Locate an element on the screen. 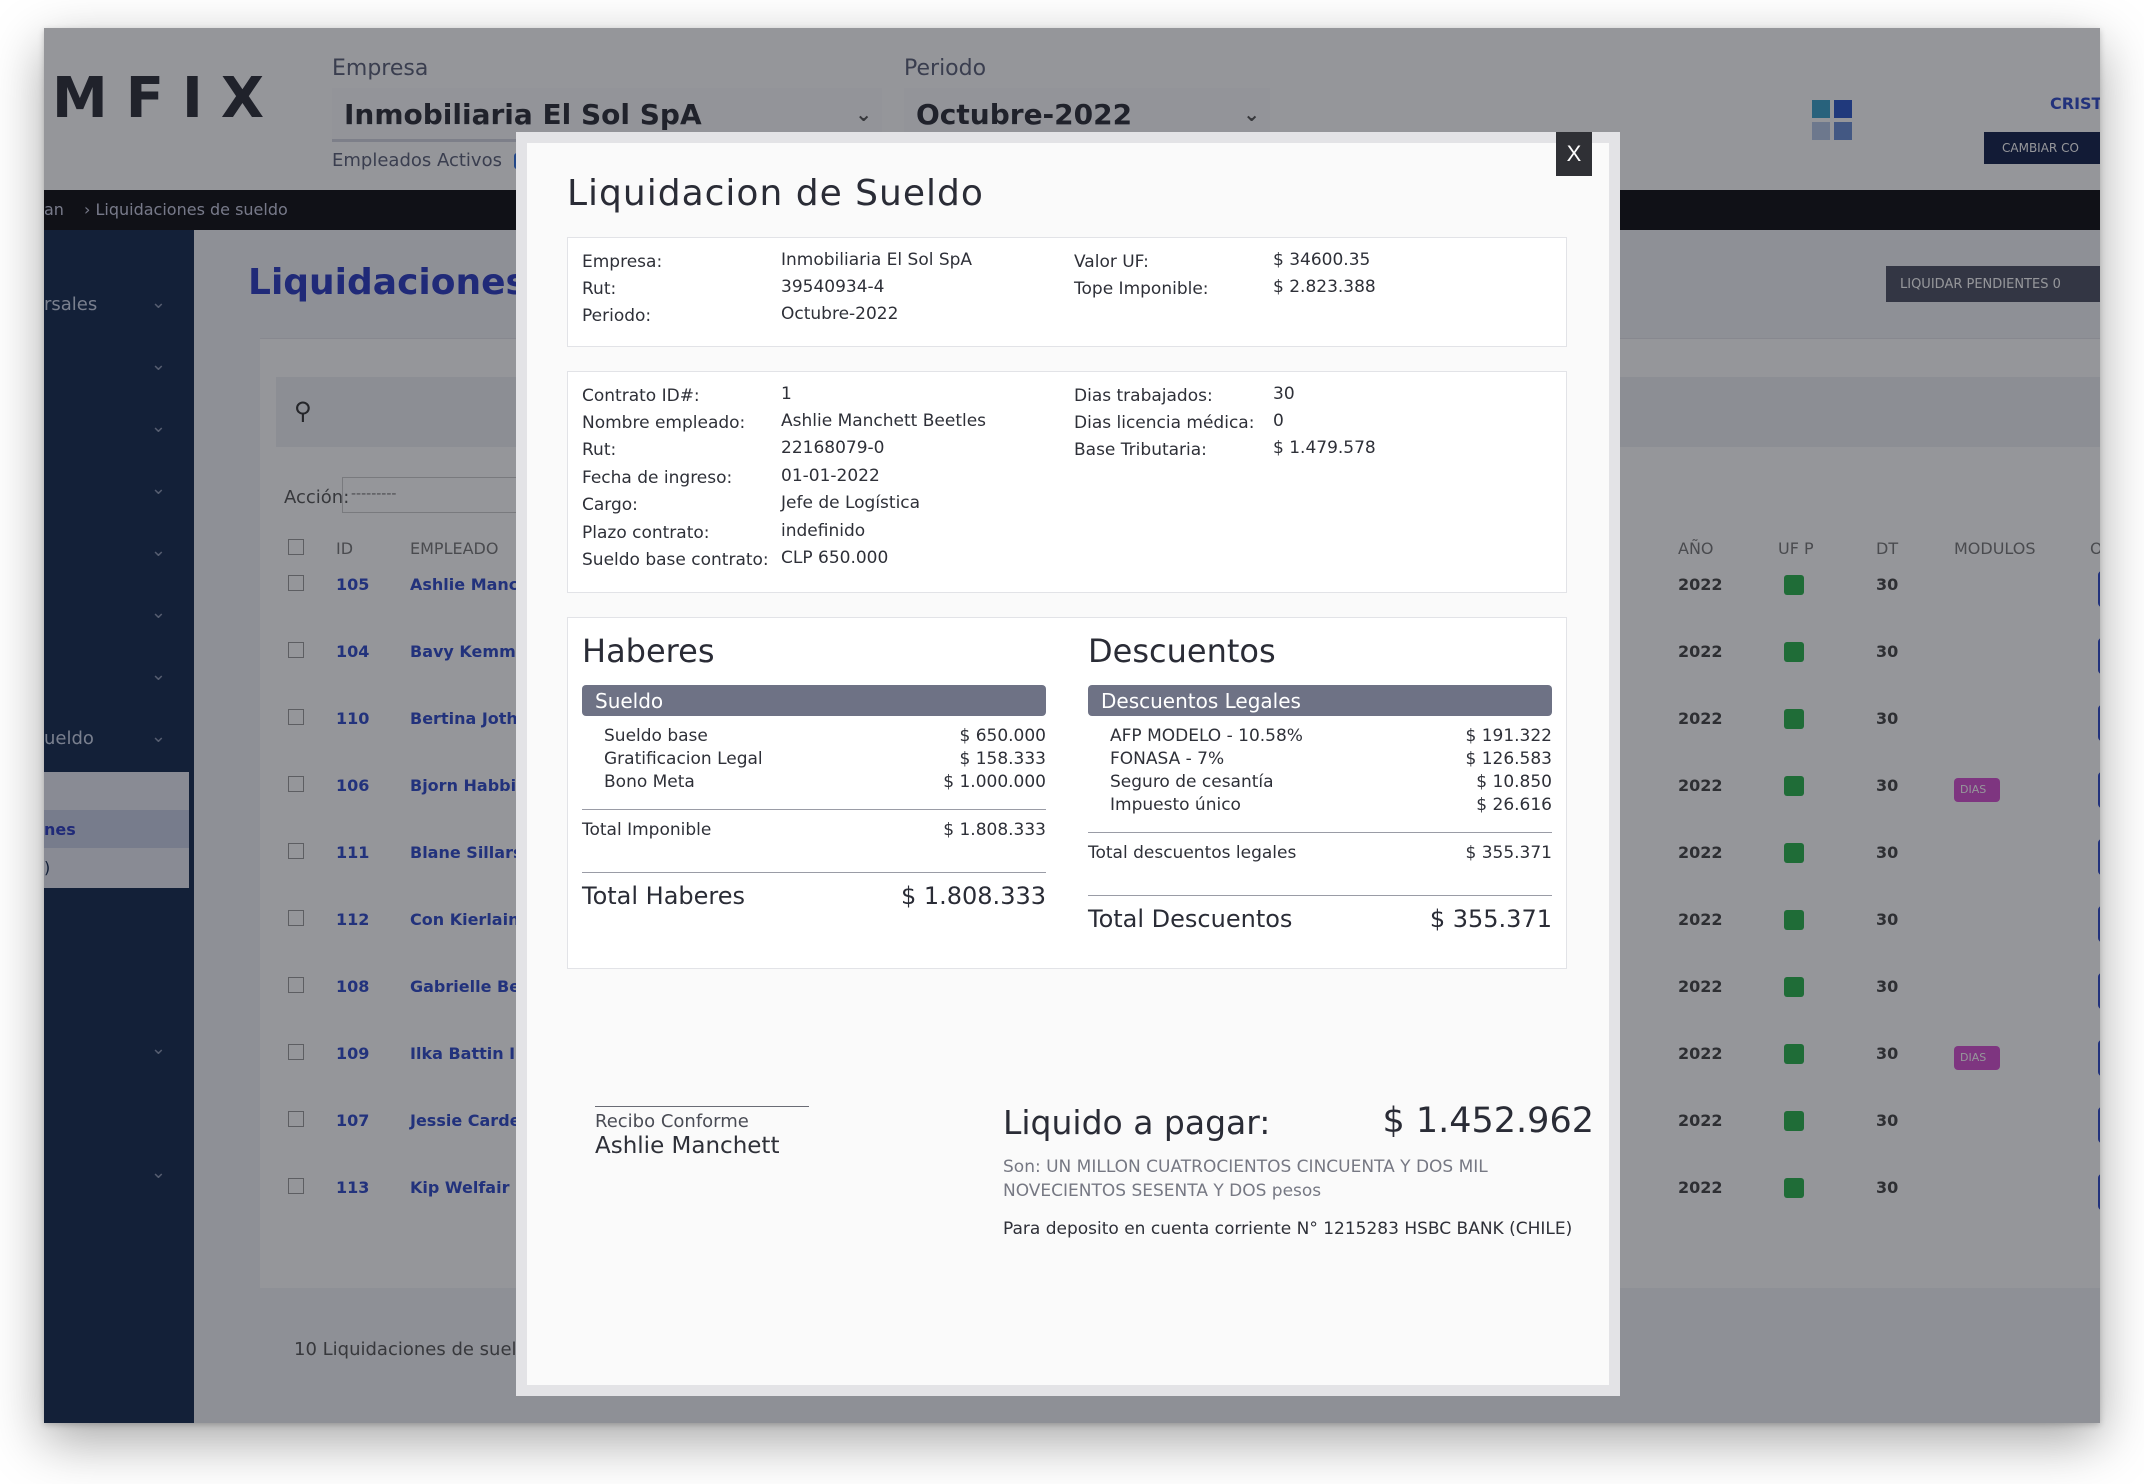  total-descuentos-value: $ 355.371 is located at coordinates (1490, 919).